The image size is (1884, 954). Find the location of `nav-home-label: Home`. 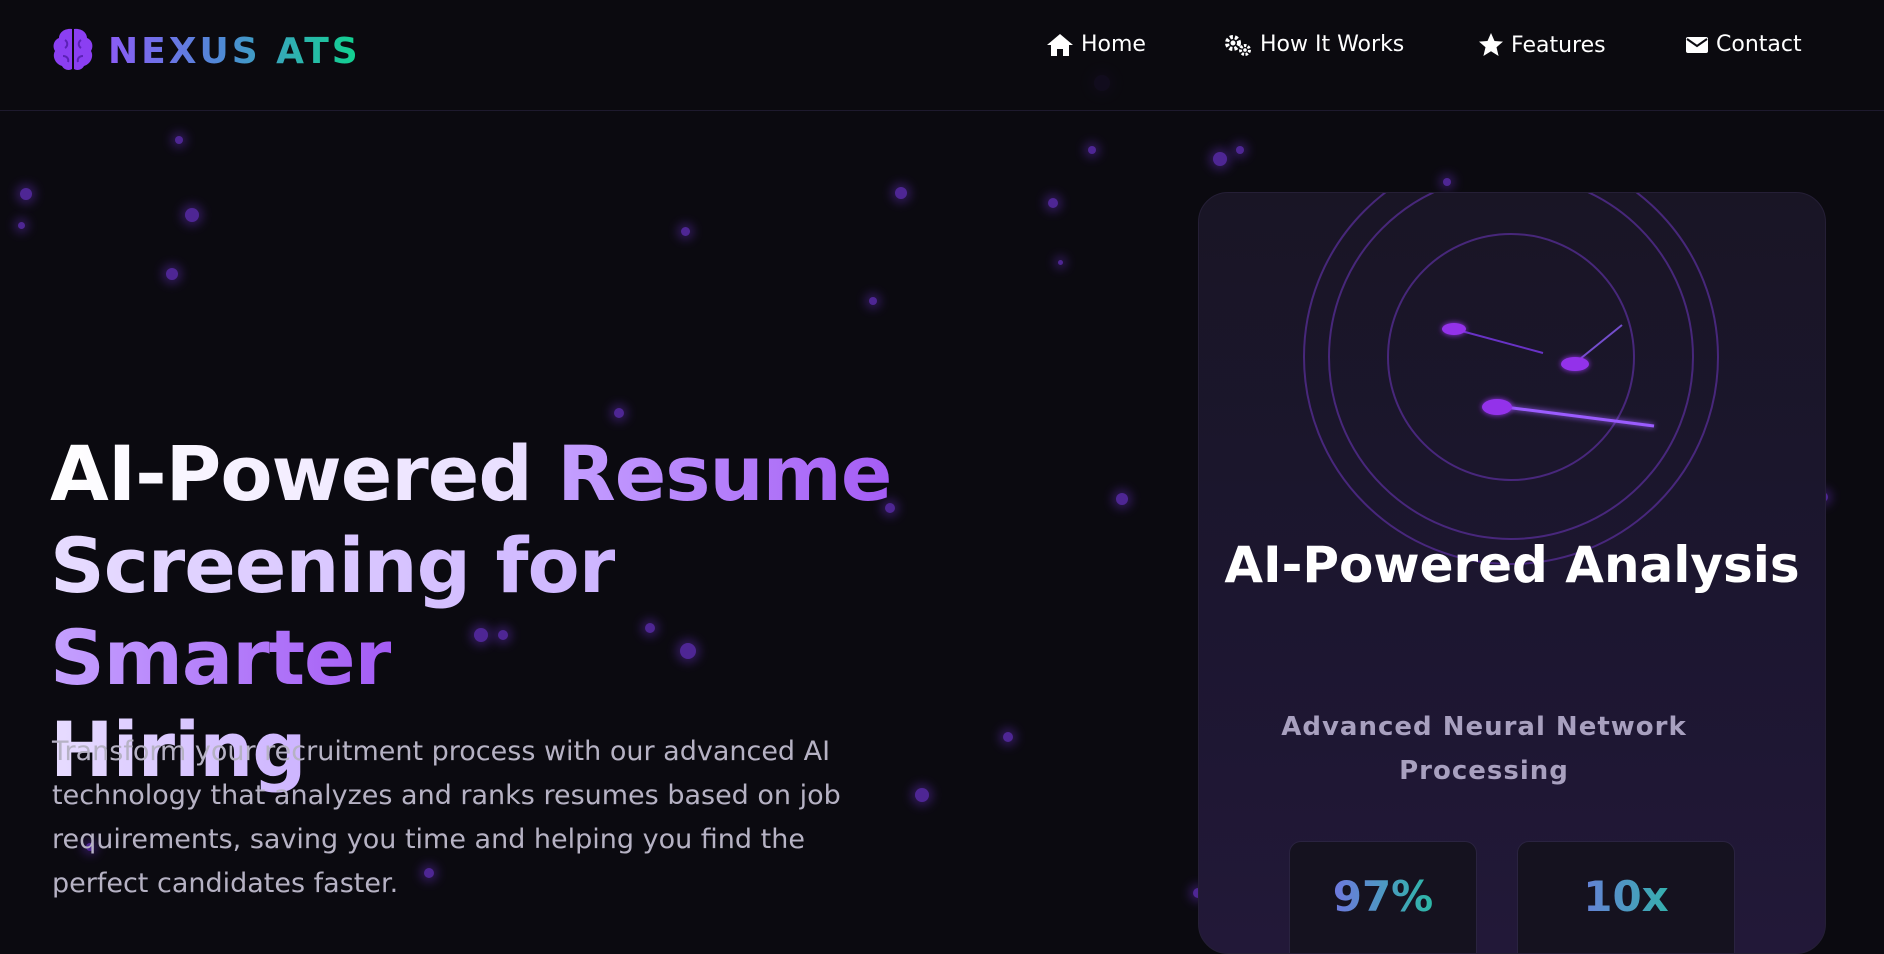

nav-home-label: Home is located at coordinates (1113, 44).